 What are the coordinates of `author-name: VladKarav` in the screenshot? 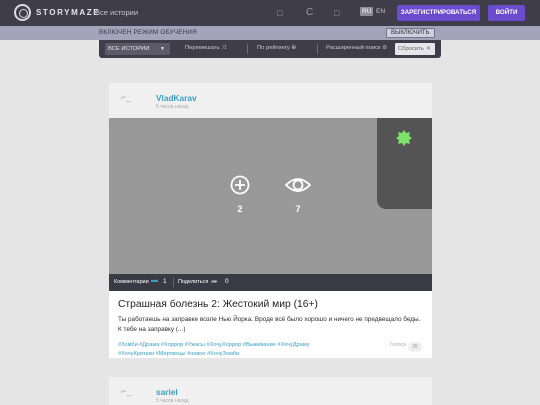 It's located at (176, 98).